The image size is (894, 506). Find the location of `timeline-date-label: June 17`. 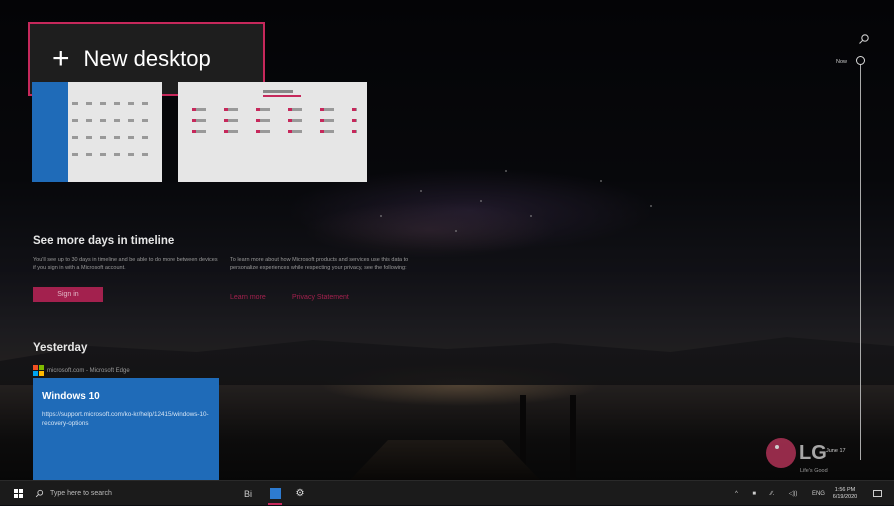

timeline-date-label: June 17 is located at coordinates (836, 451).